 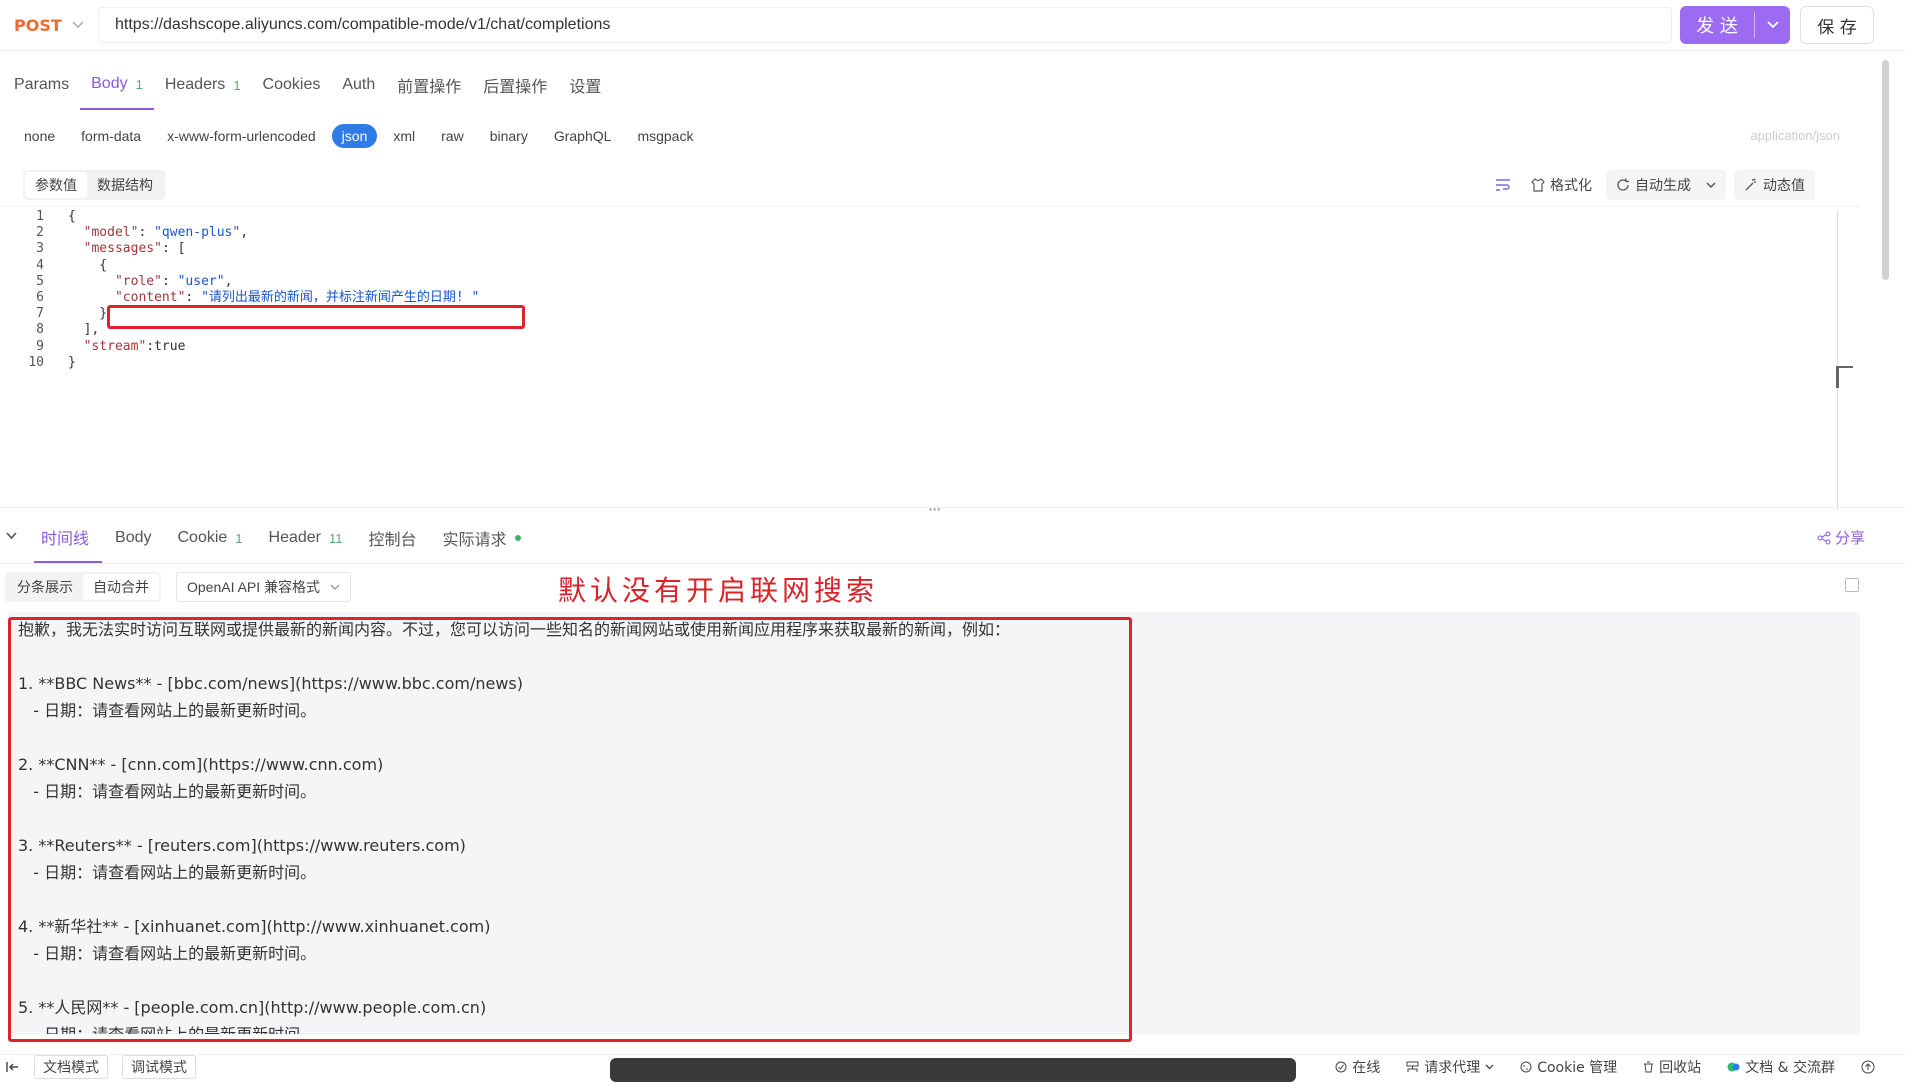 I want to click on view-params-button: 参数值, so click(x=56, y=185).